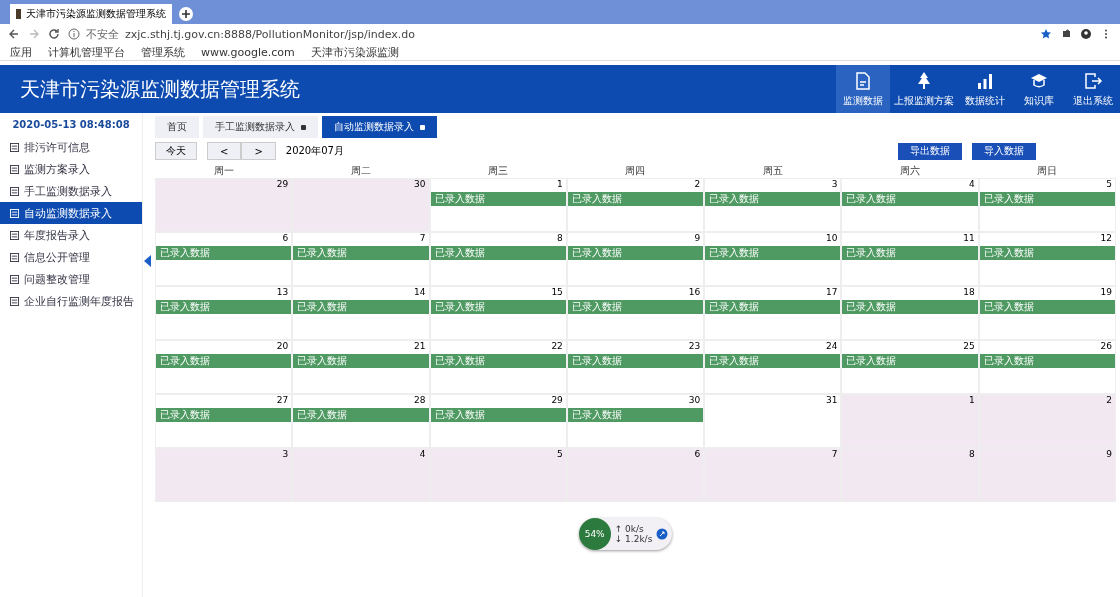  I want to click on toolbar-button: 导出数据, so click(930, 151).